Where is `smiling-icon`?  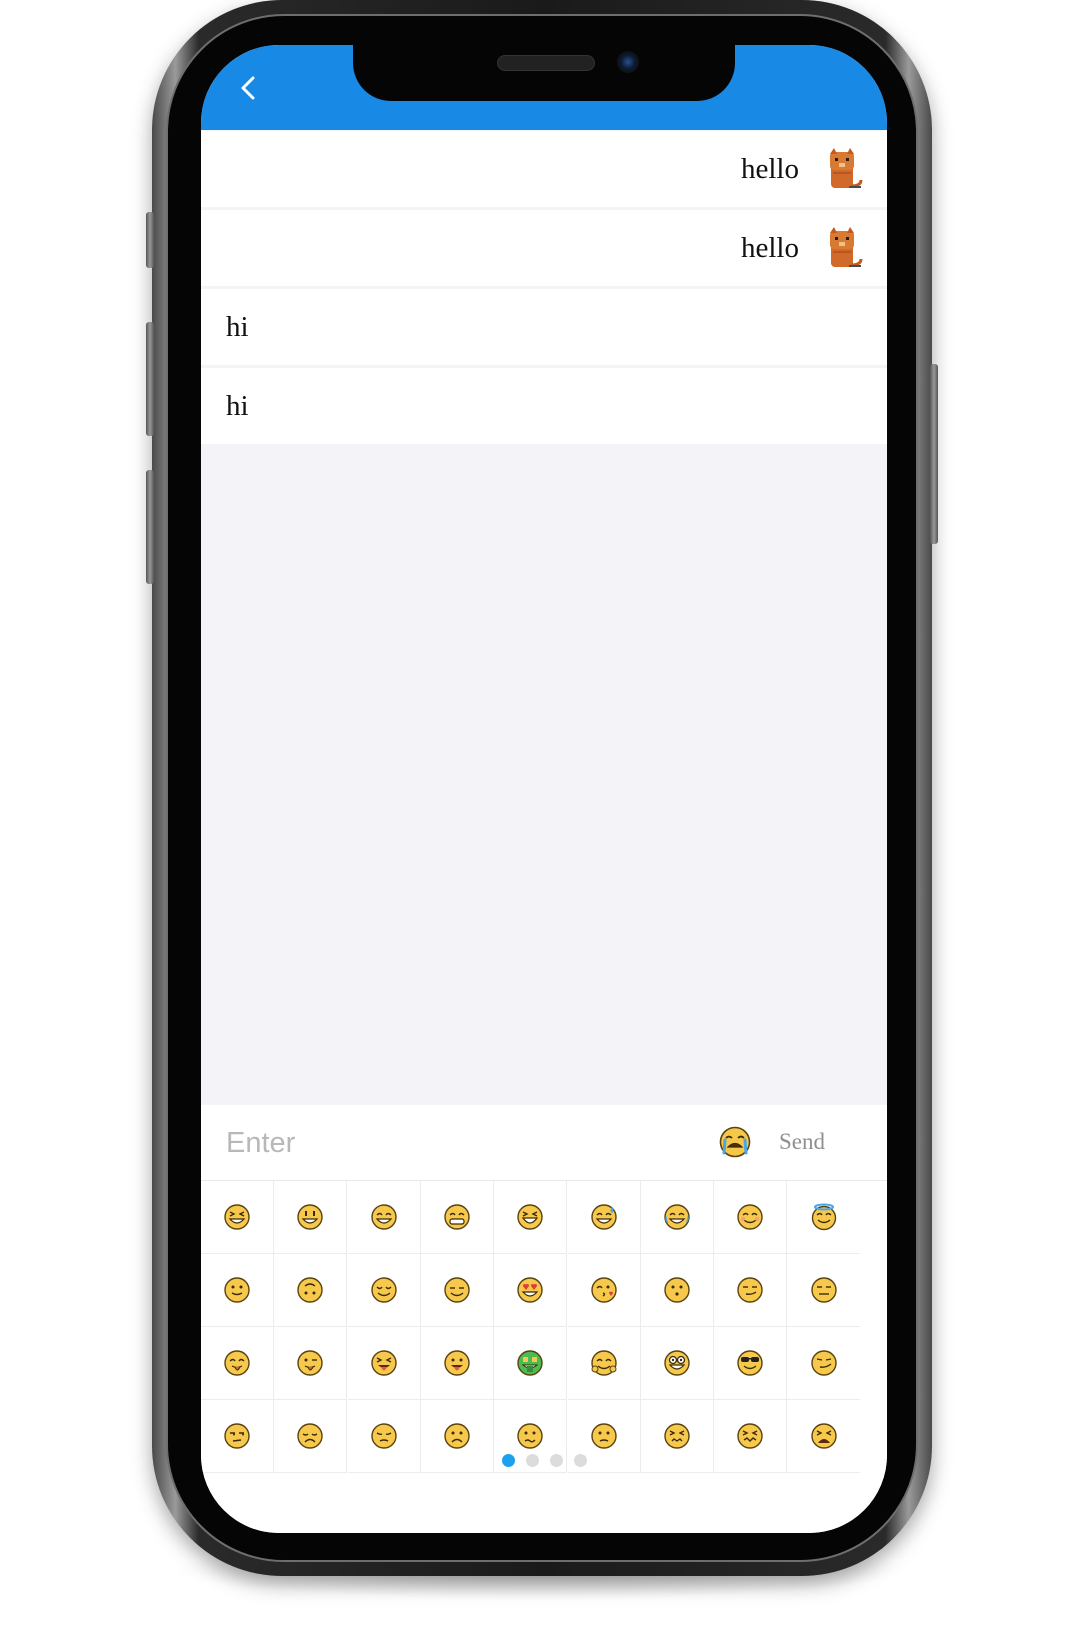 smiling-icon is located at coordinates (750, 1217).